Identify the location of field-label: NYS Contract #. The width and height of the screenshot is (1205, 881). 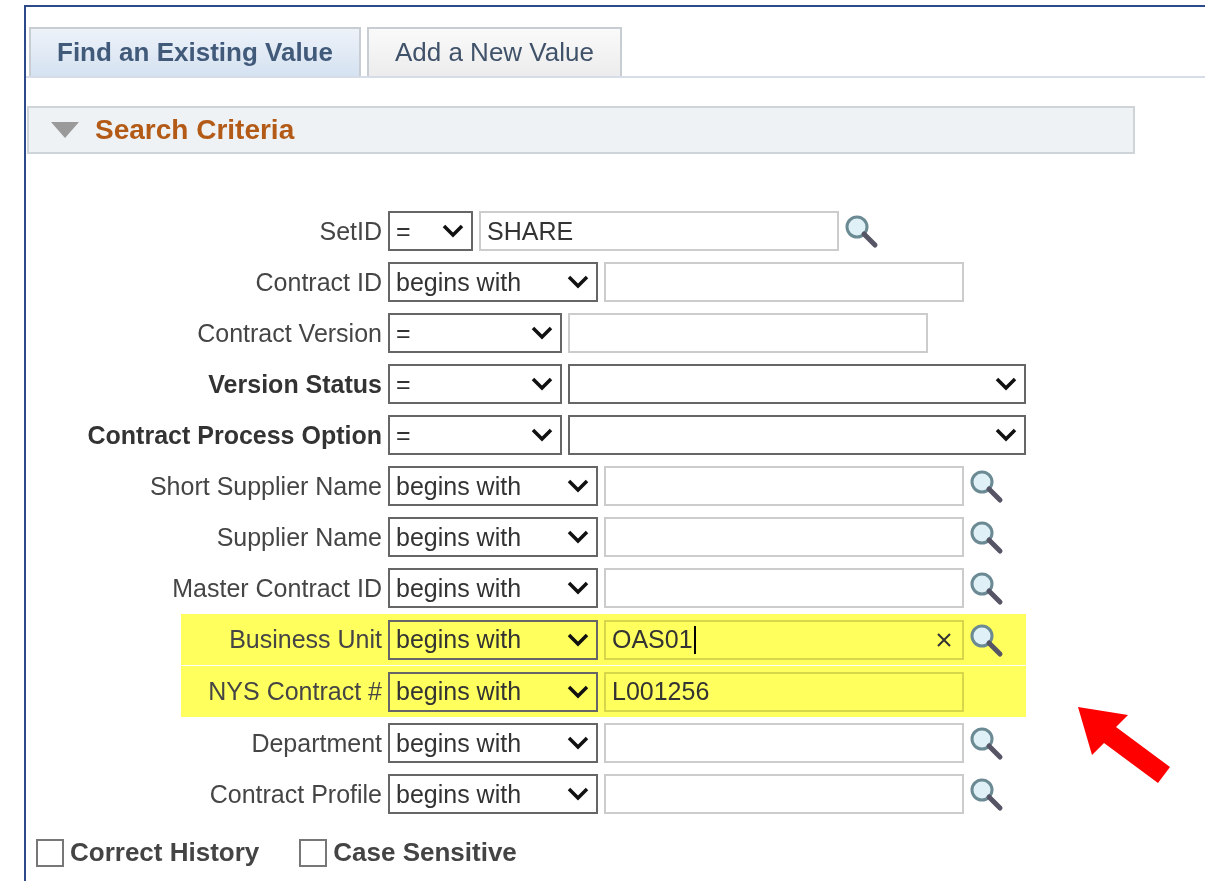
(295, 691).